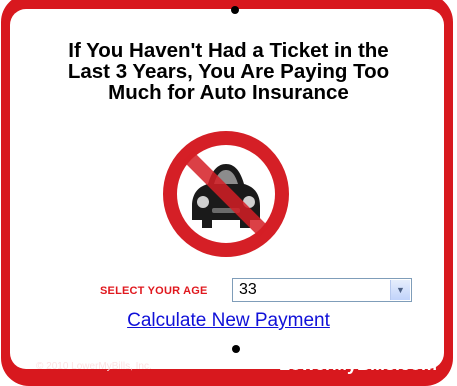 This screenshot has width=457, height=386. What do you see at coordinates (235, 10) in the screenshot?
I see `sign-bolt-top` at bounding box center [235, 10].